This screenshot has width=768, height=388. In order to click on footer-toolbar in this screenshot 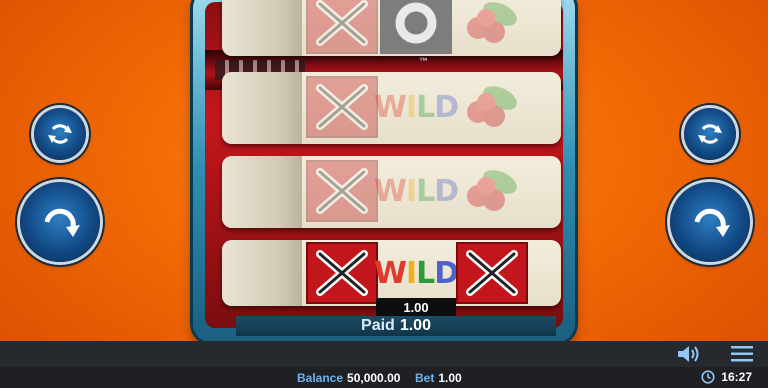, I will do `click(384, 354)`.